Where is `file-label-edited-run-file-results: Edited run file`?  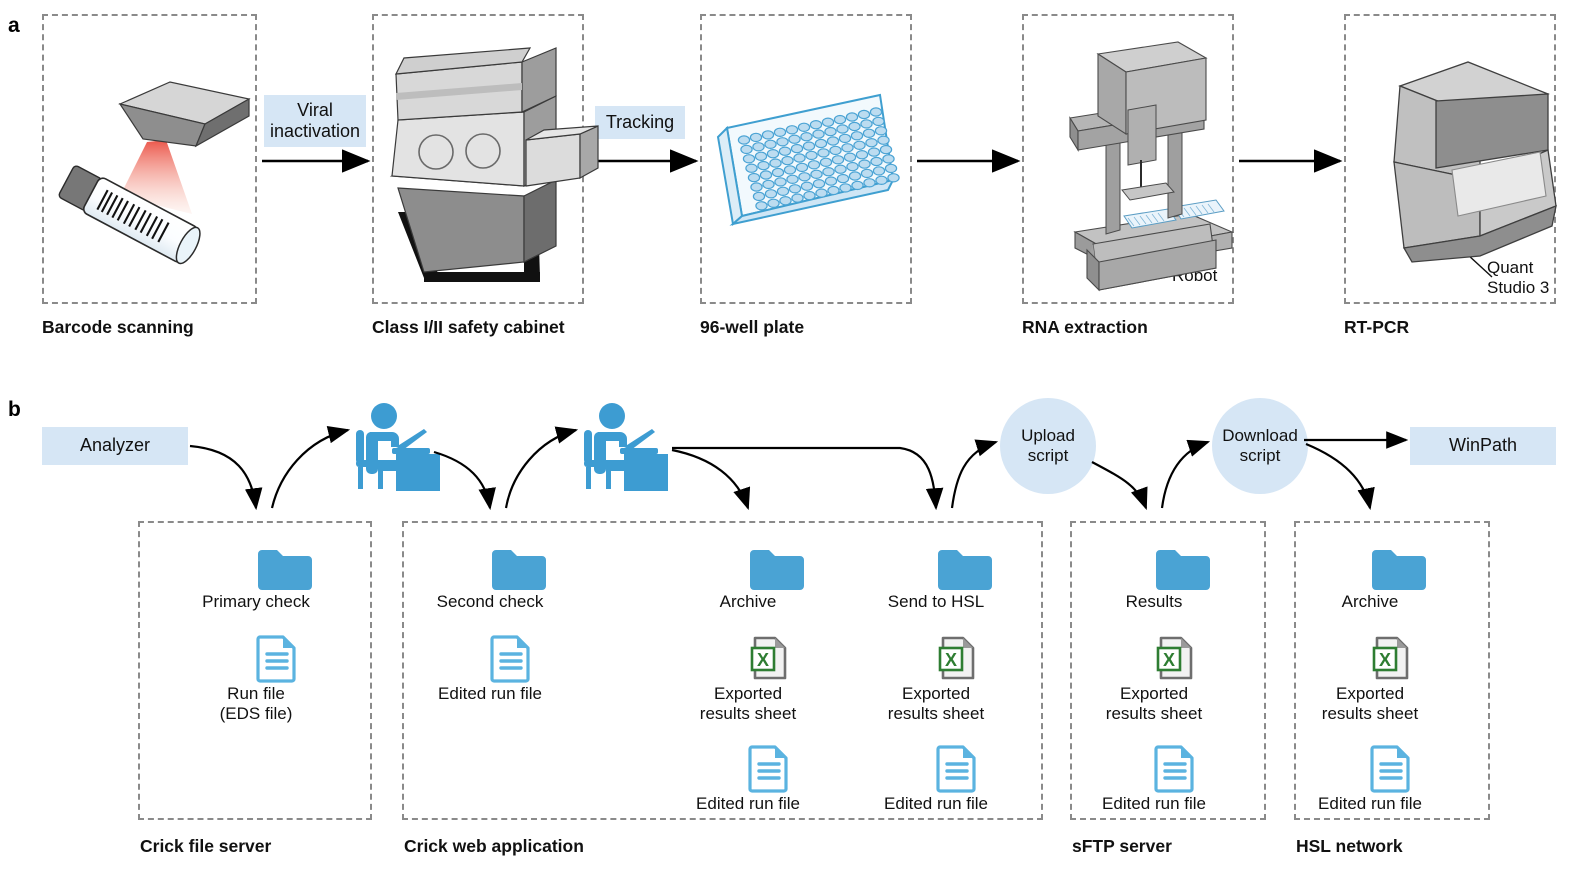
file-label-edited-run-file-results: Edited run file is located at coordinates (1154, 803).